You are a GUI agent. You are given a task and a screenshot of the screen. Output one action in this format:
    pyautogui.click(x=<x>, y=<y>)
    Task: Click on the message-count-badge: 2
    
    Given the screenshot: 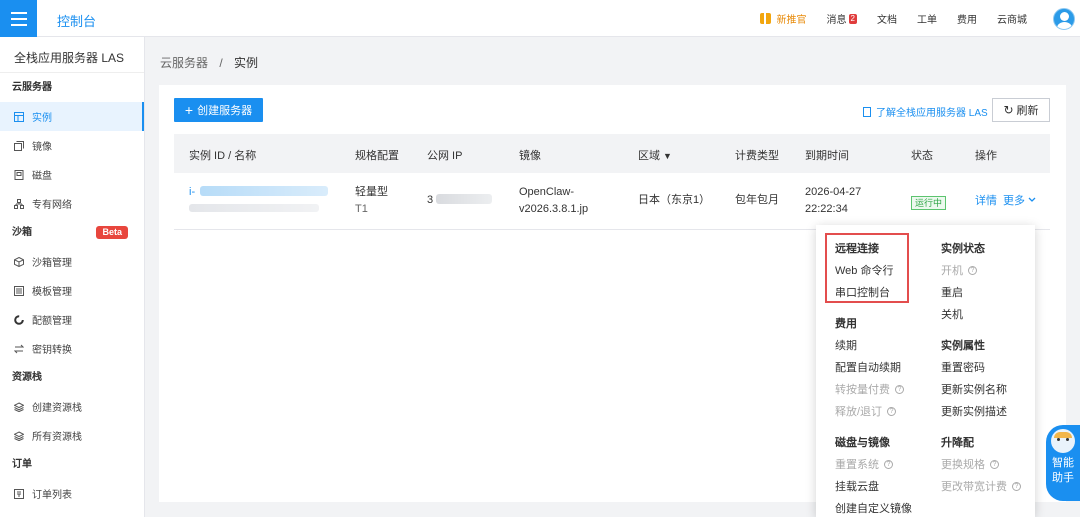 What is the action you would take?
    pyautogui.click(x=852, y=18)
    